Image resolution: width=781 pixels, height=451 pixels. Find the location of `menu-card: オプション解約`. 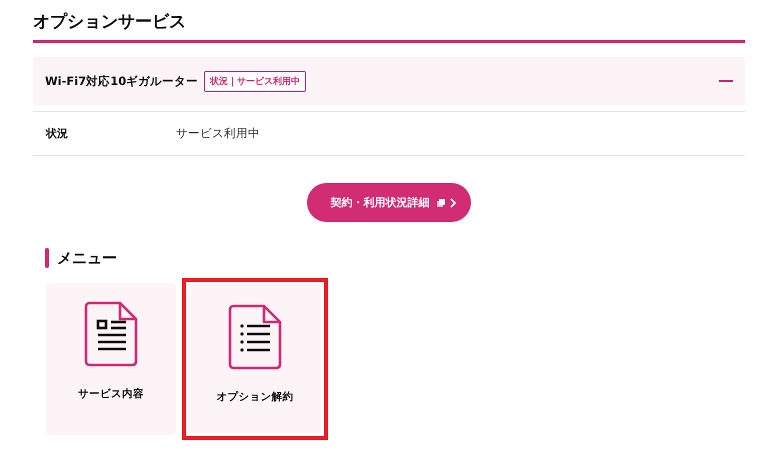

menu-card: オプション解約 is located at coordinates (255, 359).